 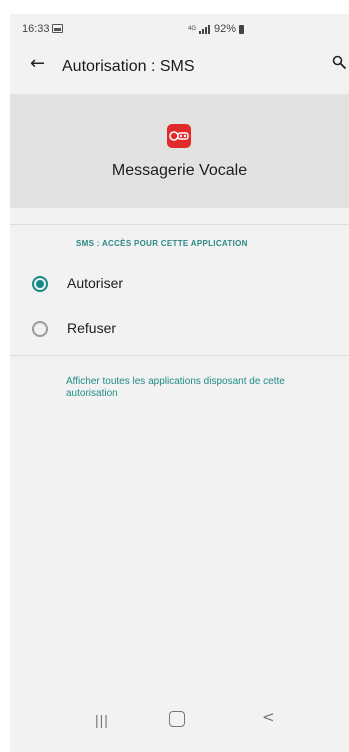 I want to click on recent-apps-icon: |||, so click(x=102, y=720).